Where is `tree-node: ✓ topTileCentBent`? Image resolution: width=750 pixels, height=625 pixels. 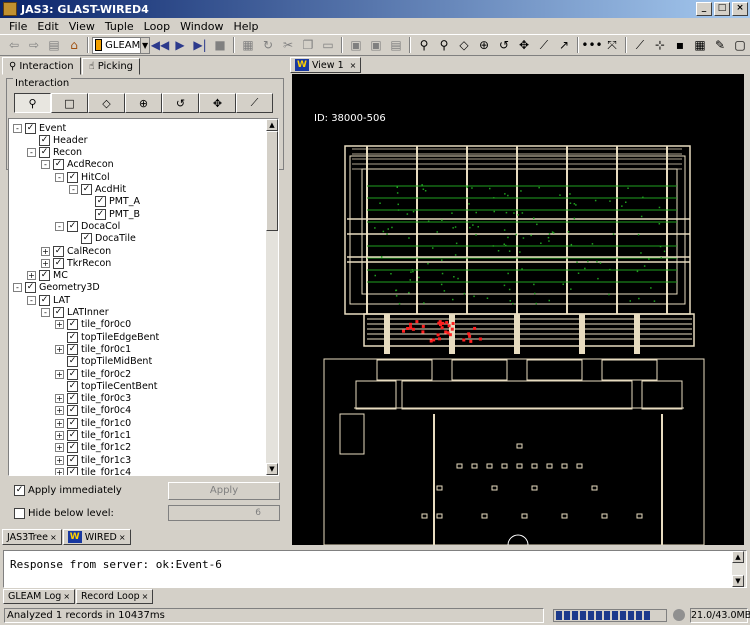 tree-node: ✓ topTileCentBent is located at coordinates (106, 386).